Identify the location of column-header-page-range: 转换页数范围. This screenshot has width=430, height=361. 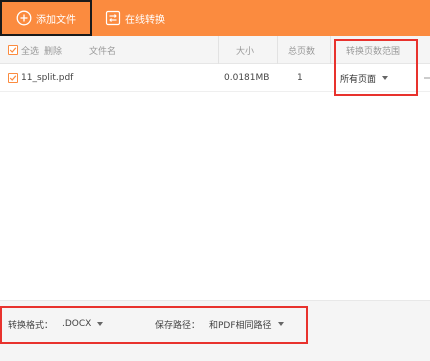
(373, 51).